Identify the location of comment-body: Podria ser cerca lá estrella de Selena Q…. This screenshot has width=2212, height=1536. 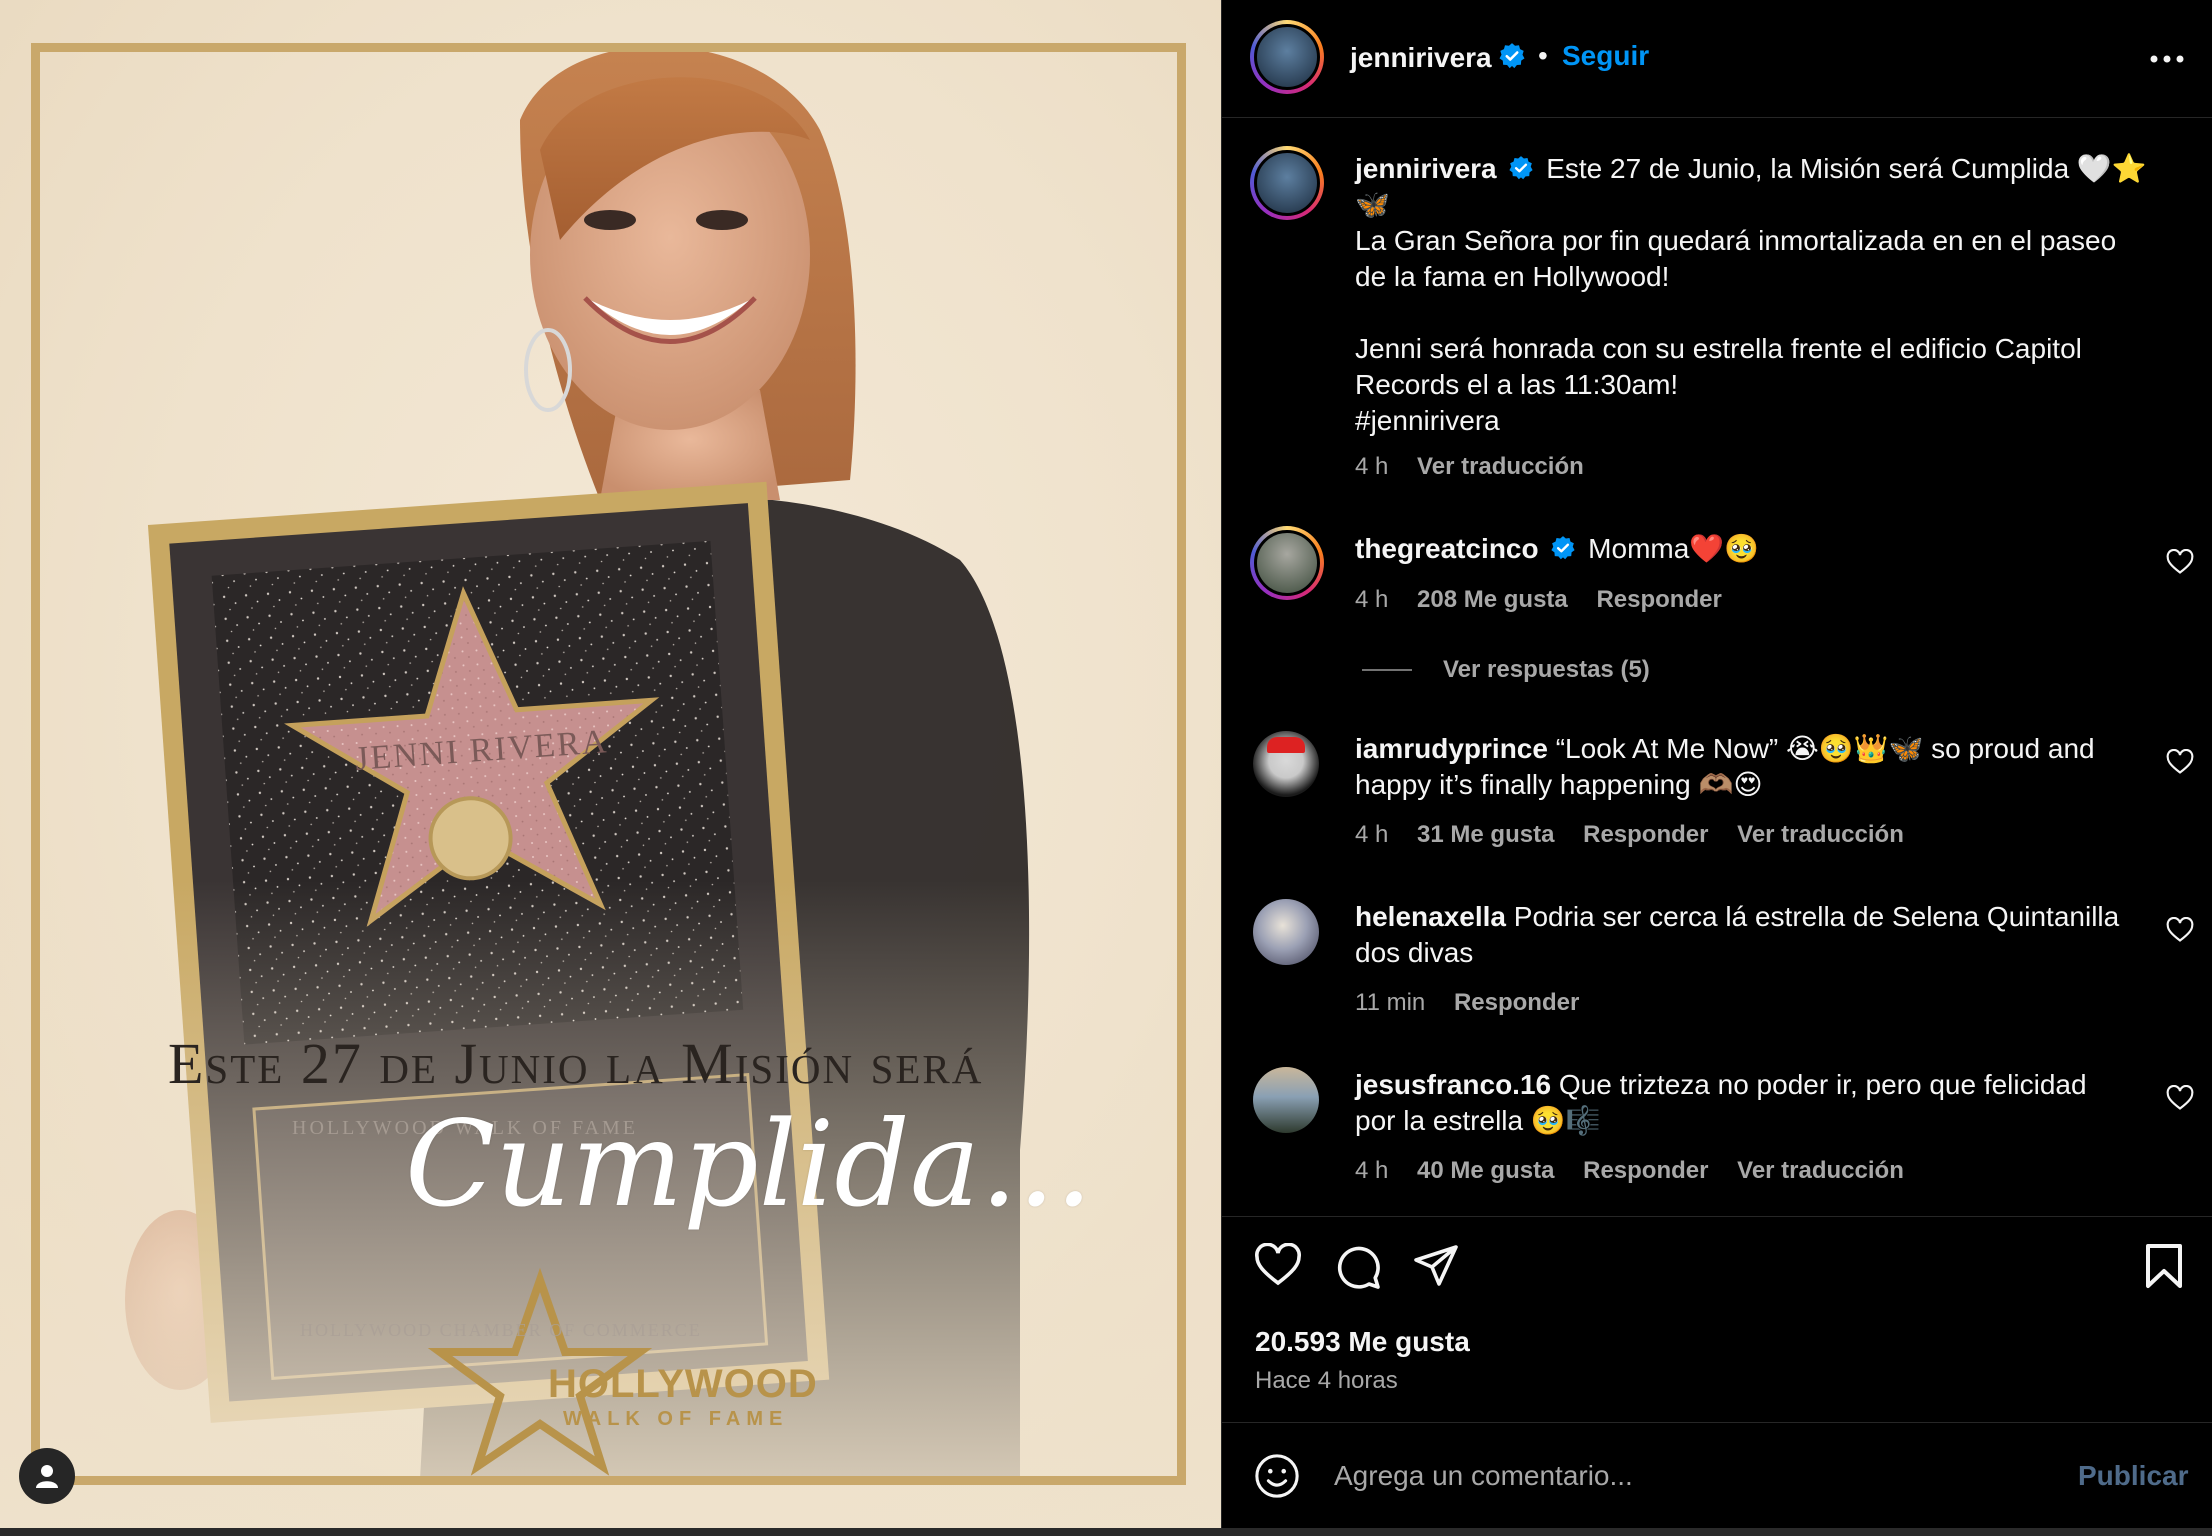
(1816, 916).